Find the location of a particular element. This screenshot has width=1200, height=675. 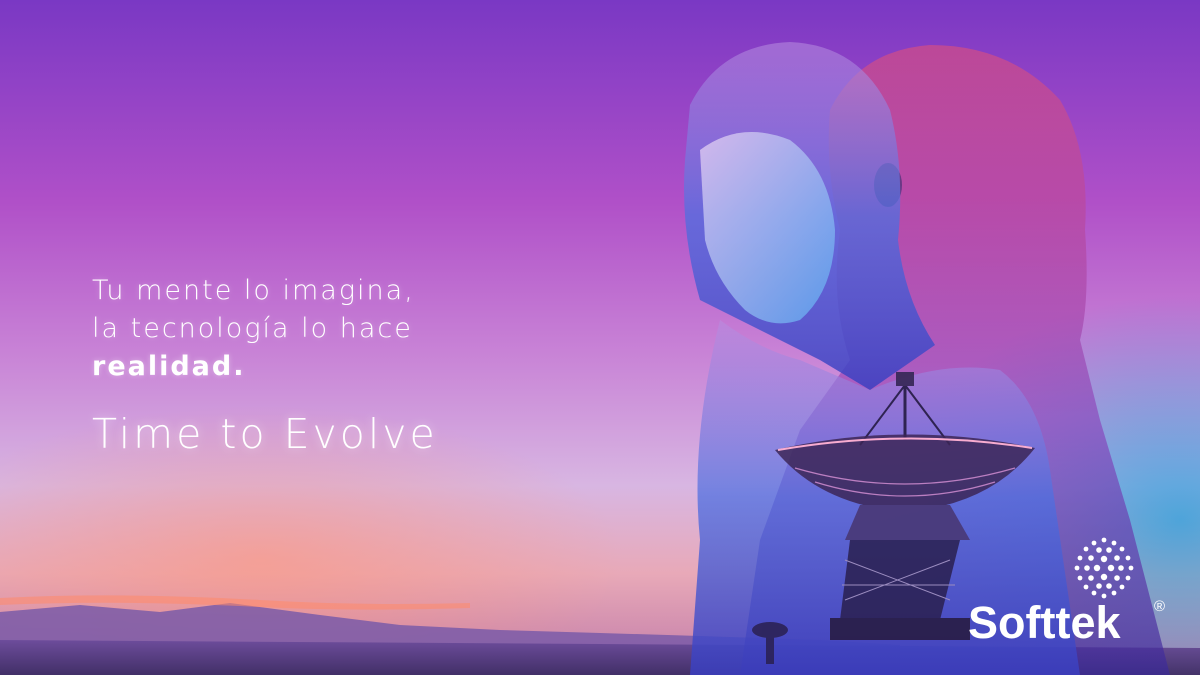

brand-name: Softtek is located at coordinates (1044, 622).